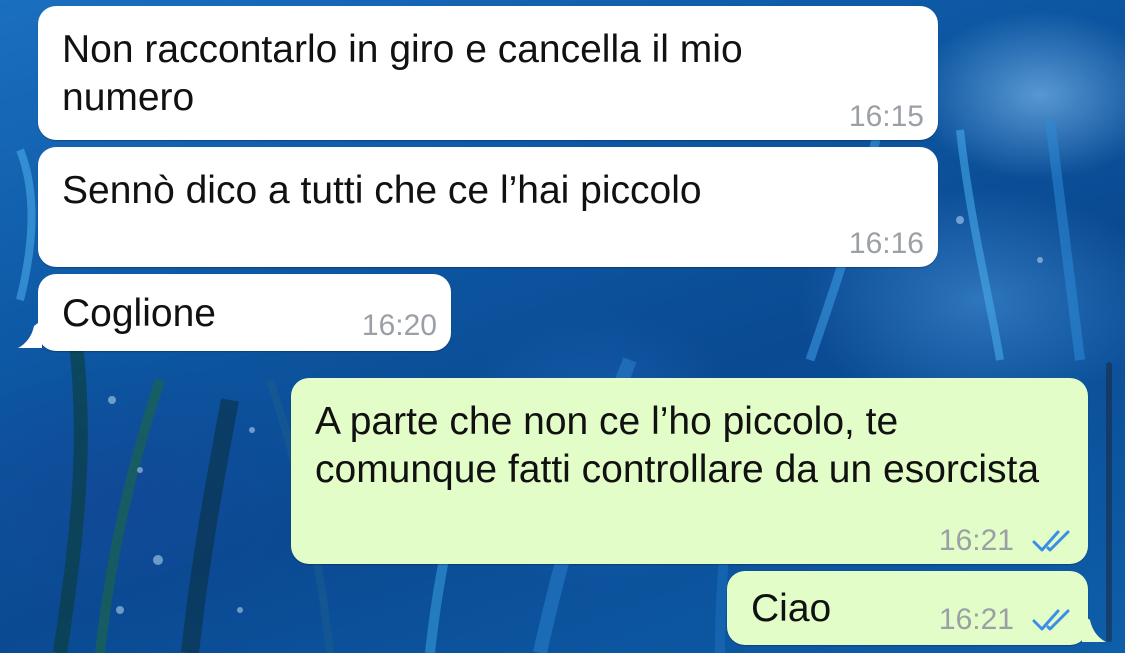 This screenshot has height=653, width=1125. Describe the element at coordinates (791, 608) in the screenshot. I see `message-text: Ciao` at that location.